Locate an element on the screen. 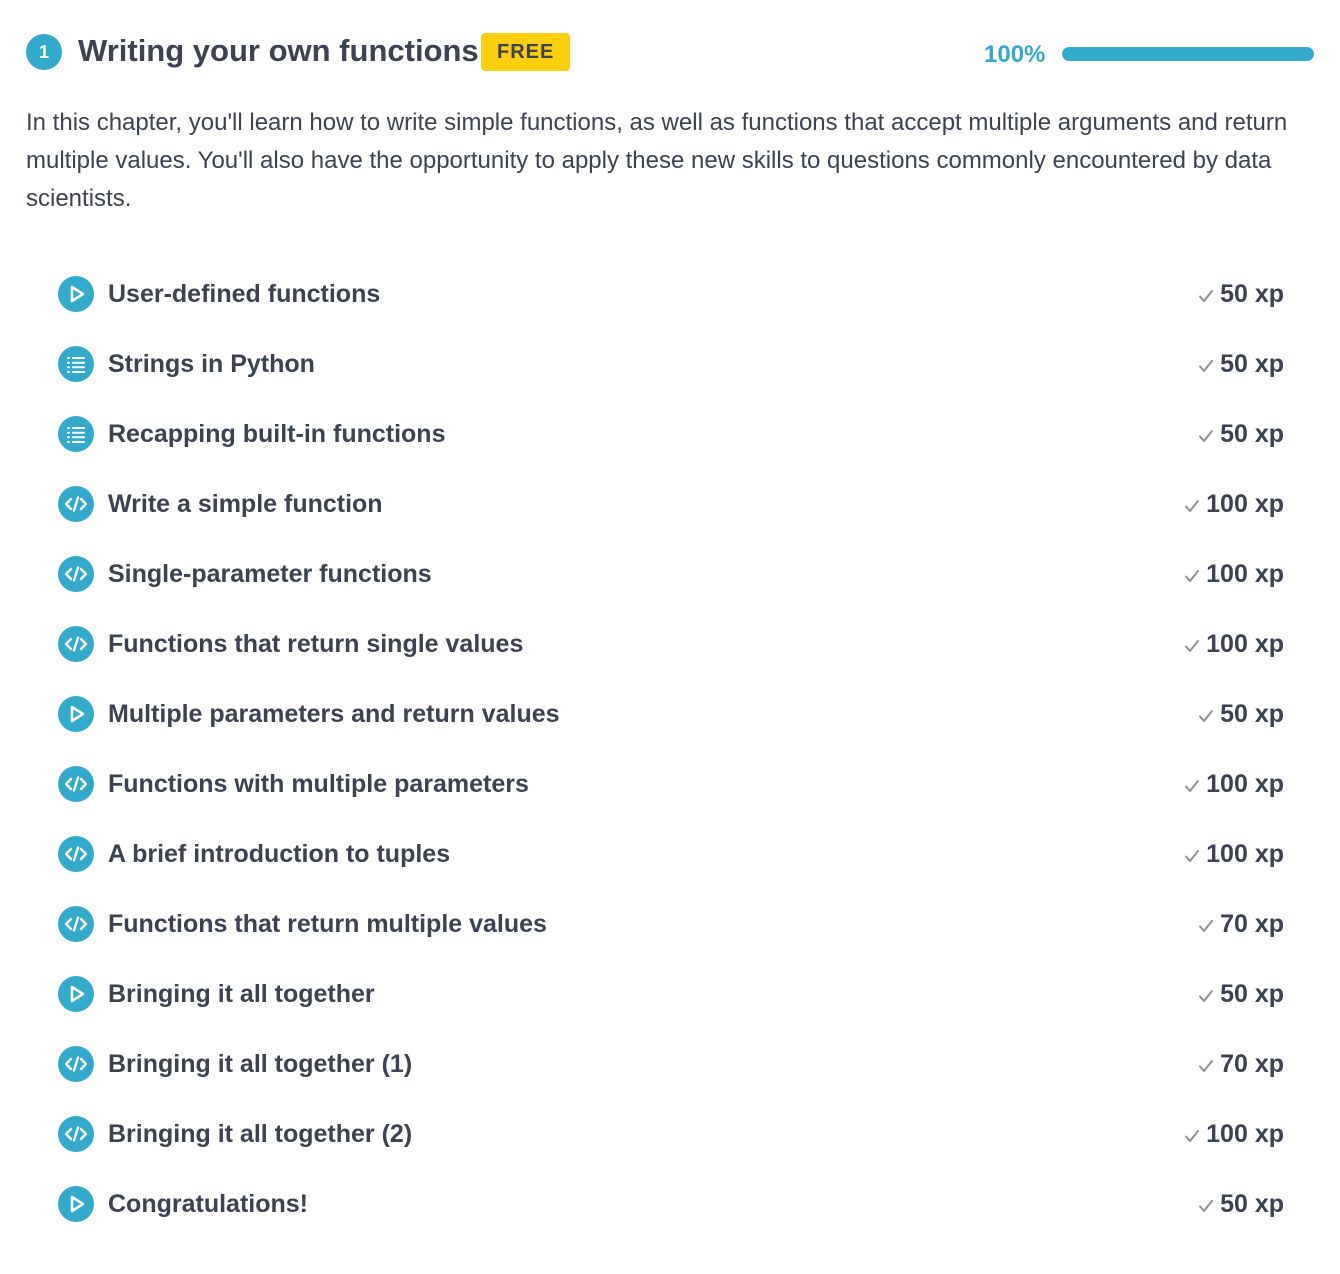 The width and height of the screenshot is (1340, 1274). exercise-title: Single-parameter functions is located at coordinates (270, 574).